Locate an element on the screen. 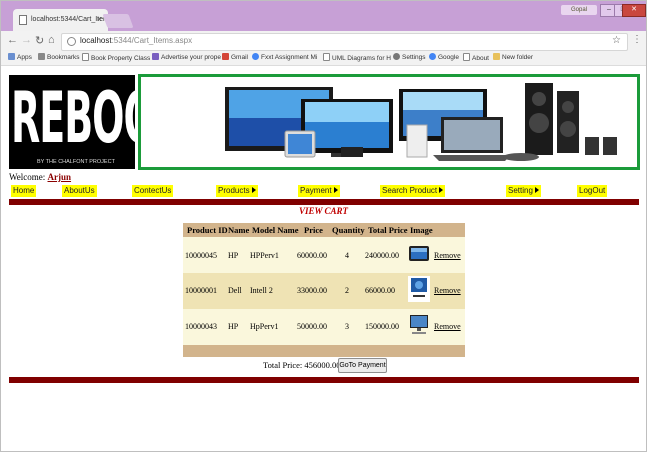  browser-tab: localhost:5344/Cart_Items × is located at coordinates (62, 20).